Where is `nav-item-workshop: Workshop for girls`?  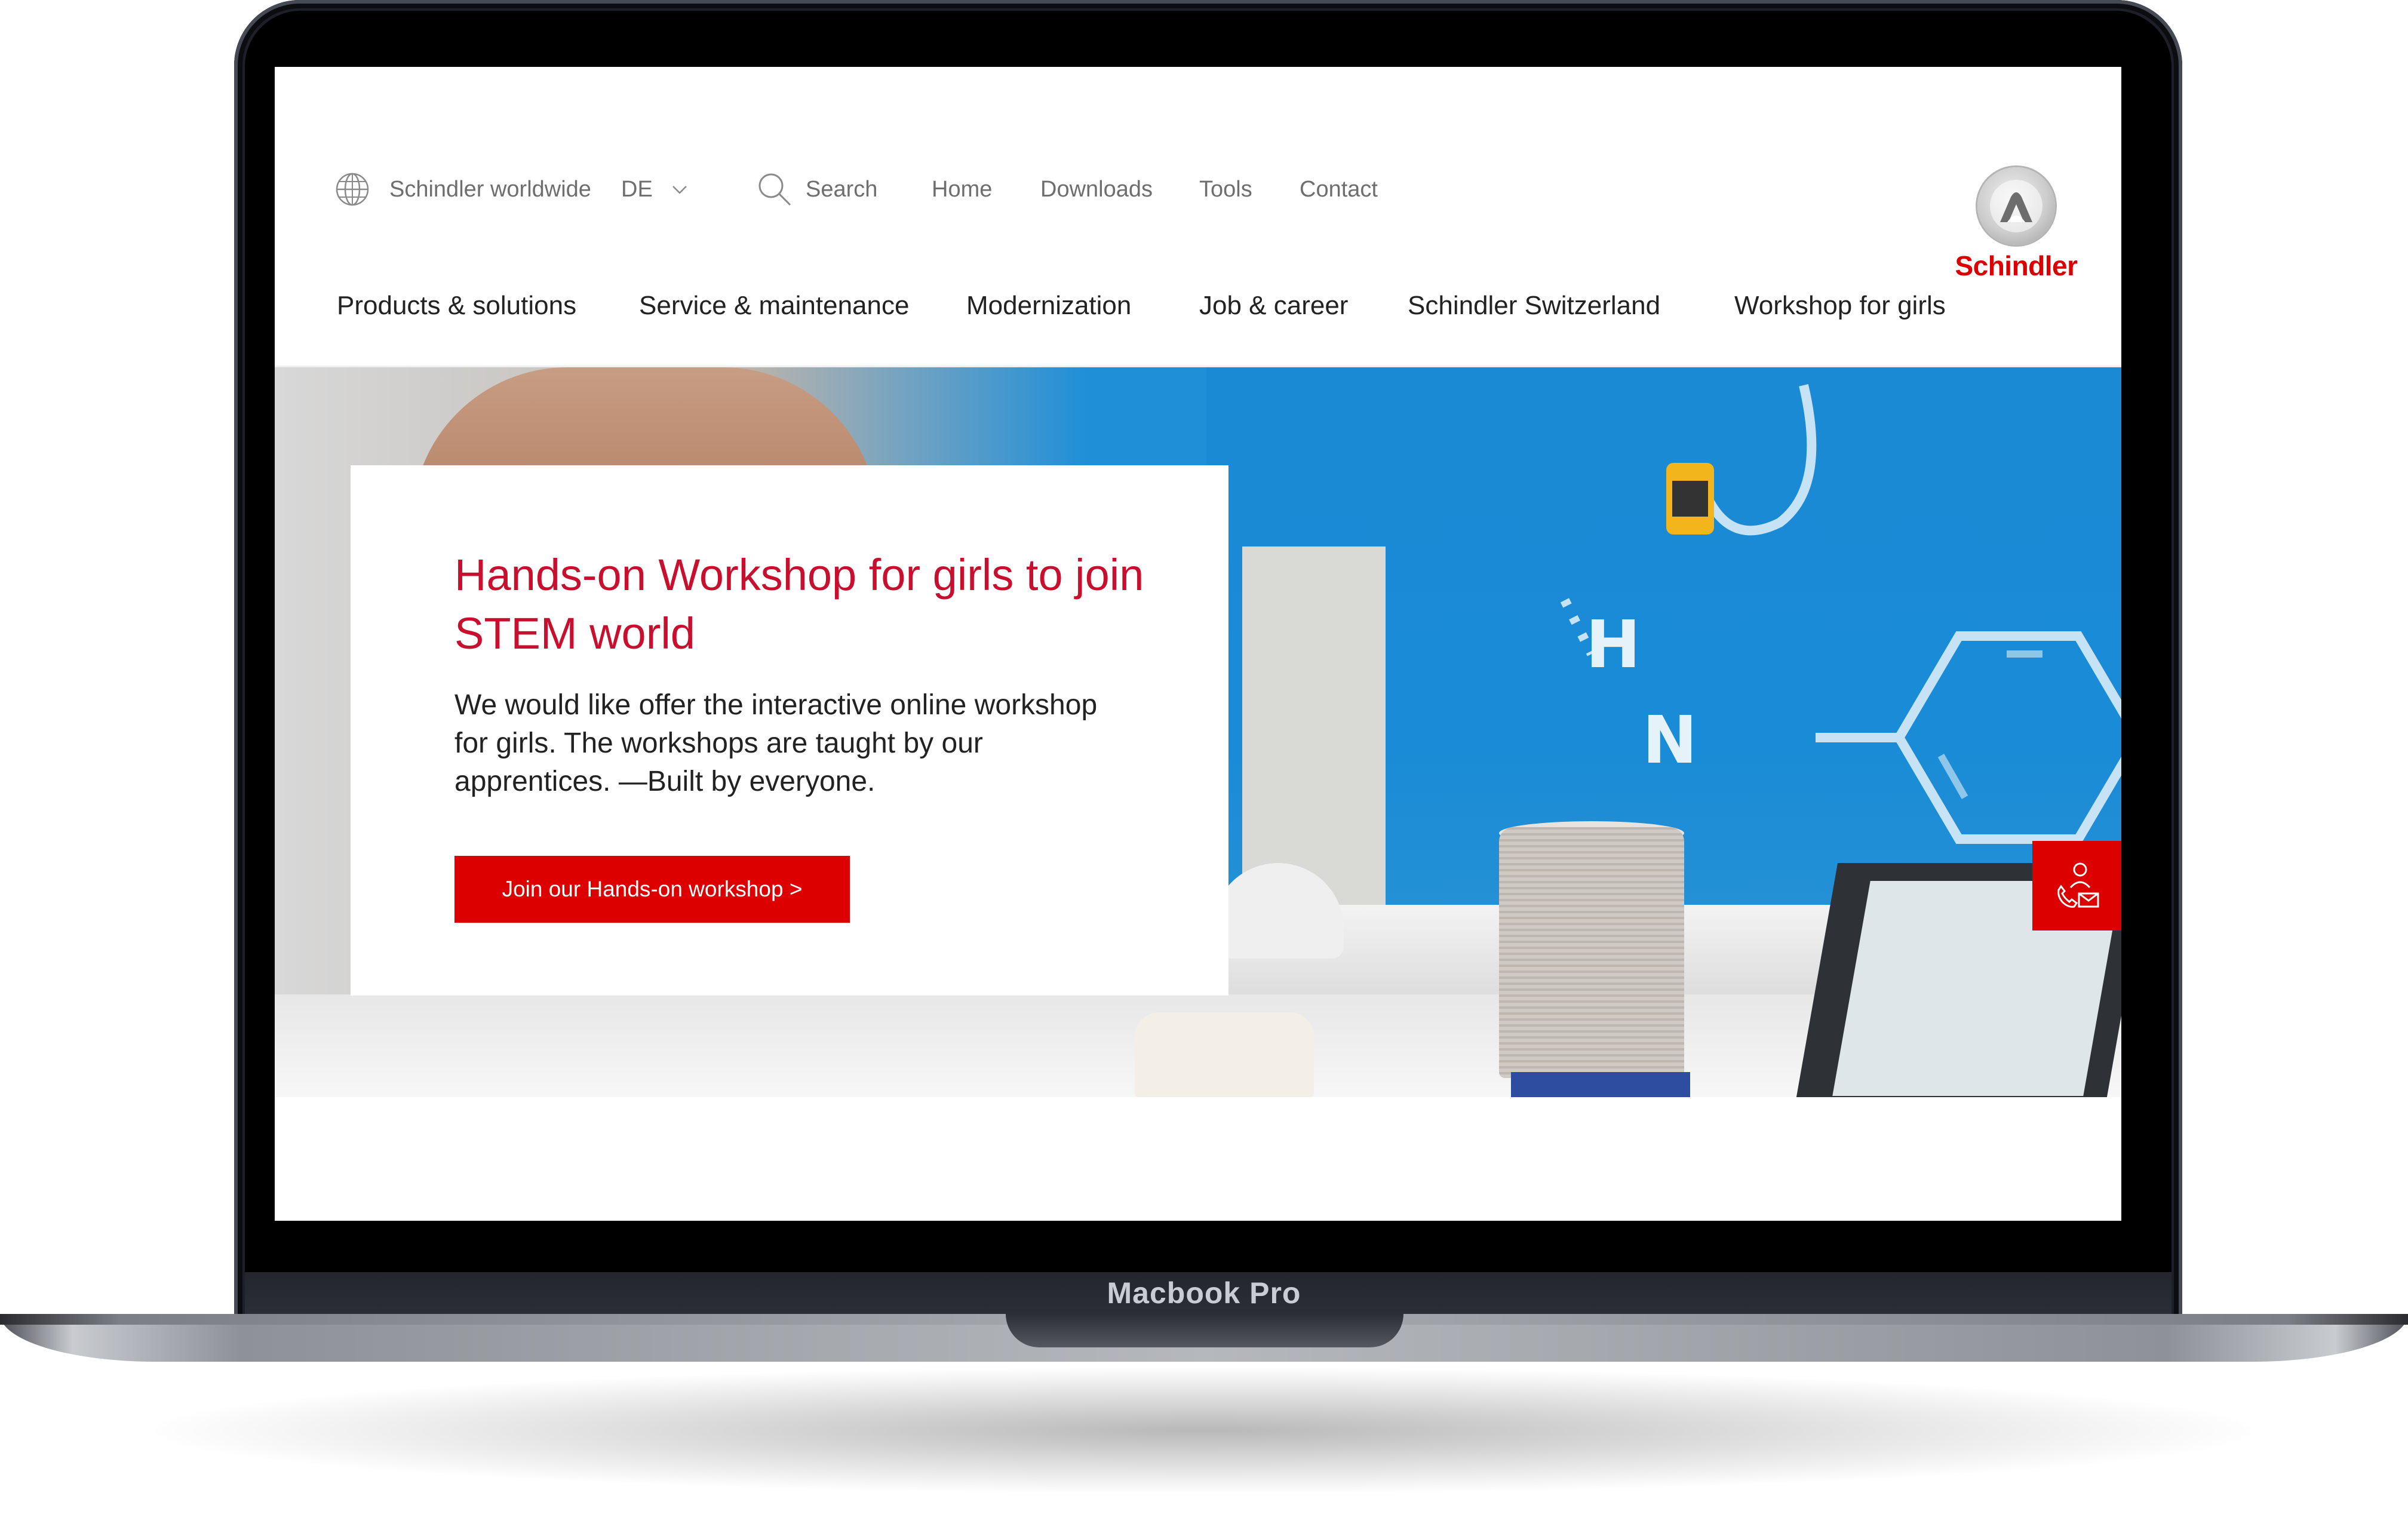 nav-item-workshop: Workshop for girls is located at coordinates (1840, 306).